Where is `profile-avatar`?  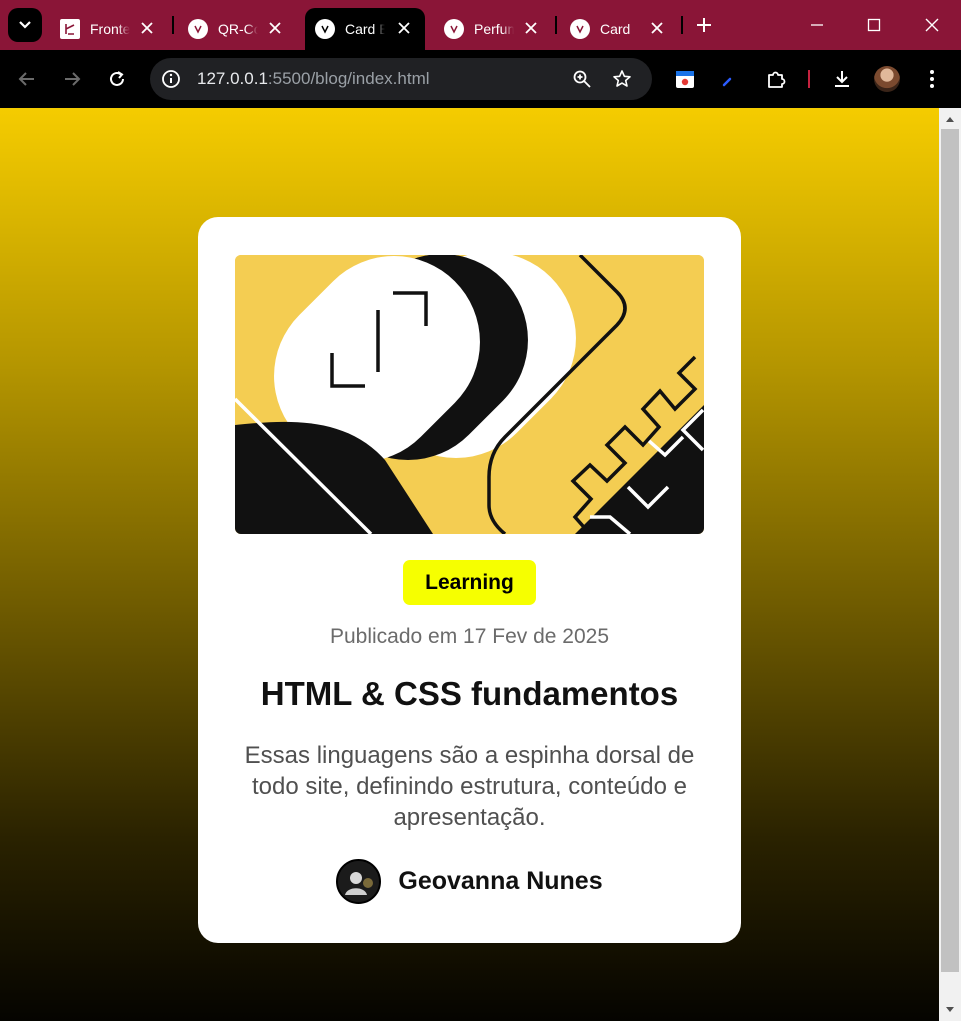 profile-avatar is located at coordinates (887, 79).